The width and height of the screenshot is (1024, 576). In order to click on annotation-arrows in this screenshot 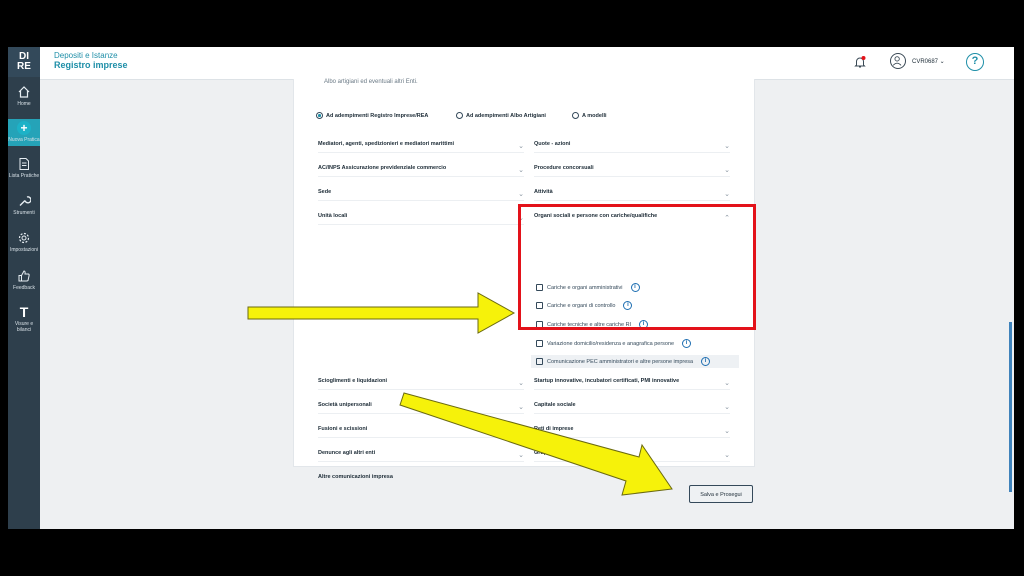, I will do `click(460, 394)`.